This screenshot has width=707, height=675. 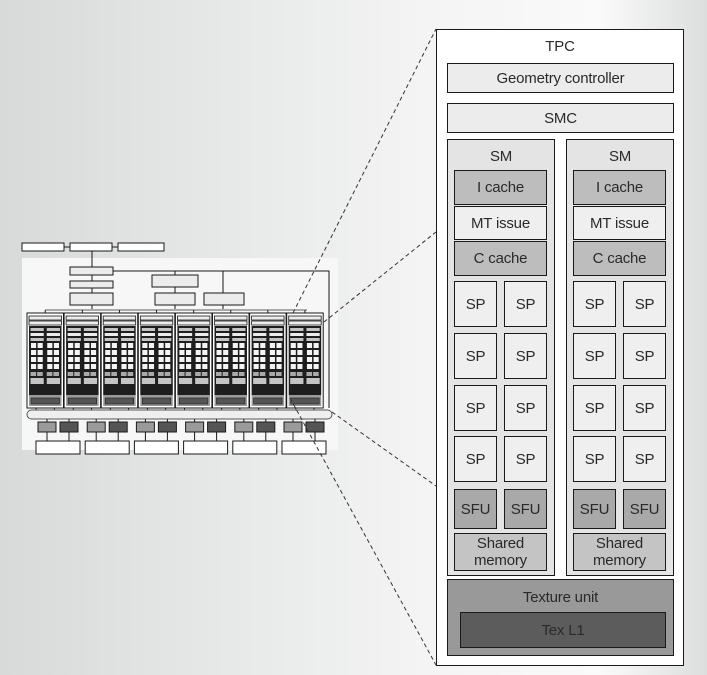 I want to click on texture-unit-label: Texture unit, so click(x=560, y=597).